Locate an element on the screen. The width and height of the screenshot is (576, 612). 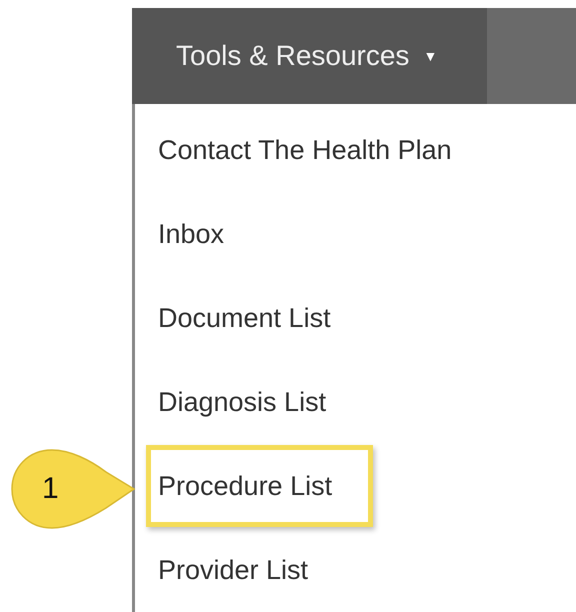
menu-button: Tools & Resources ▼ is located at coordinates (309, 56).